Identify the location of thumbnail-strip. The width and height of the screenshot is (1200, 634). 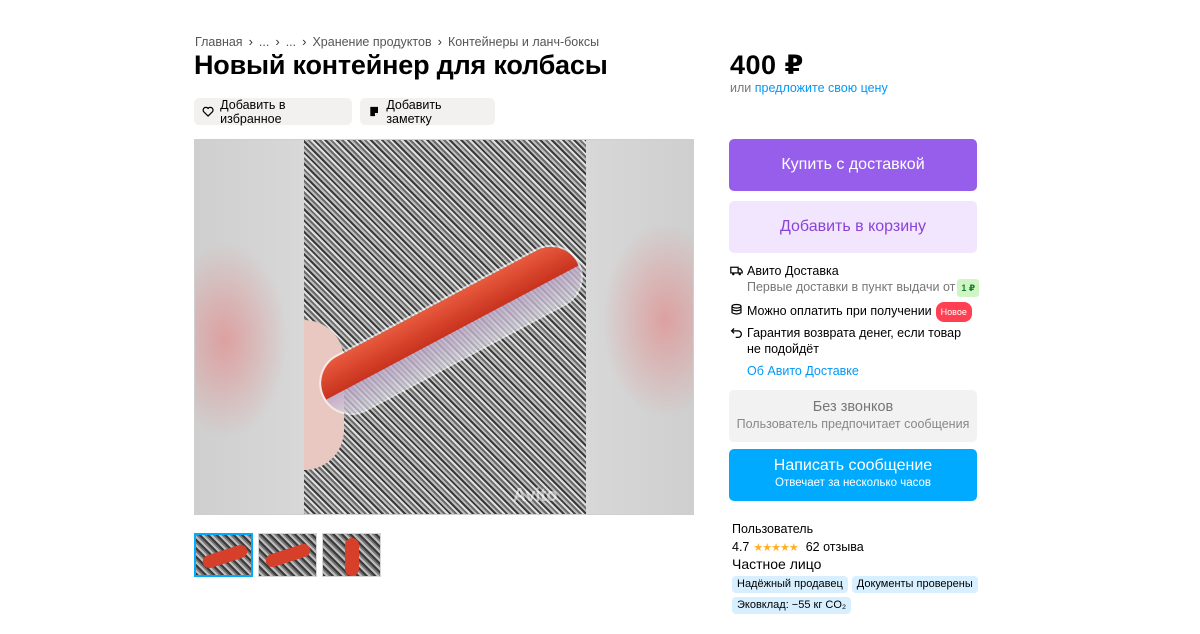
(287, 555).